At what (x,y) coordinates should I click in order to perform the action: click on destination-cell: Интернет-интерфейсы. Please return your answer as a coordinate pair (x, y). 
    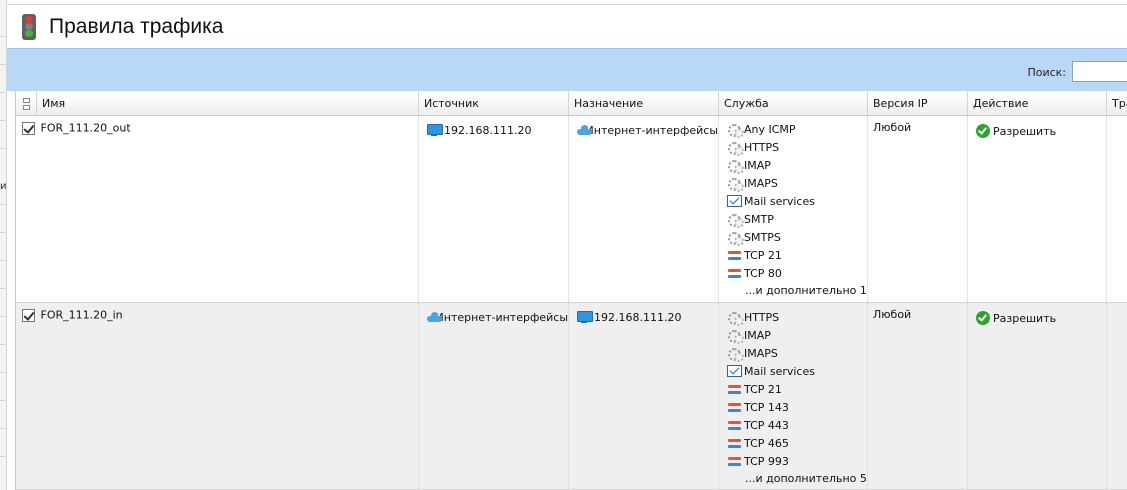
    Looking at the image, I should click on (644, 209).